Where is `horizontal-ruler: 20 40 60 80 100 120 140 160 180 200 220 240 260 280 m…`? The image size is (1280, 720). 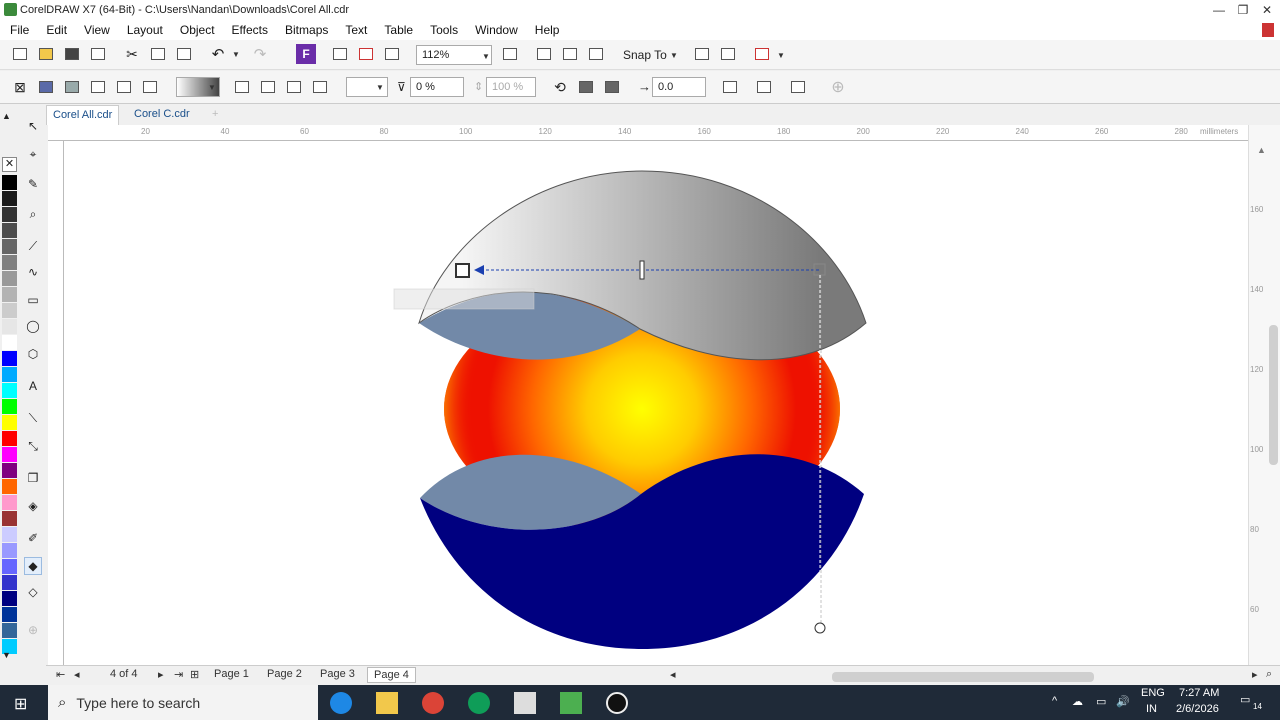
horizontal-ruler: 20 40 60 80 100 120 140 160 180 200 220 240 260 280 m… is located at coordinates (648, 133).